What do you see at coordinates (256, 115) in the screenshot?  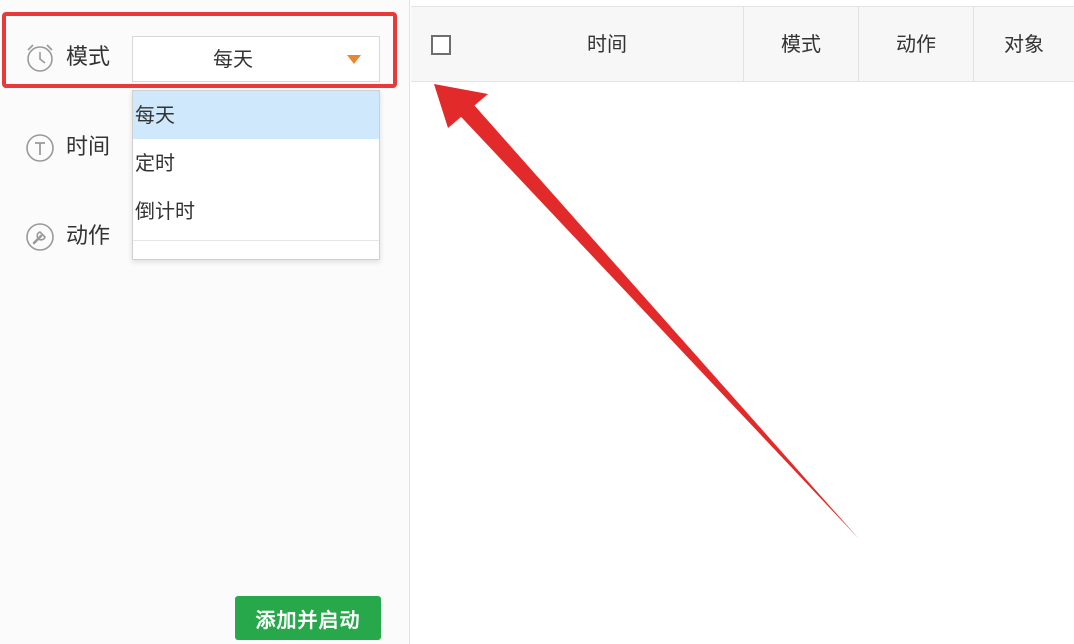 I see `mode-option-daily: 每天` at bounding box center [256, 115].